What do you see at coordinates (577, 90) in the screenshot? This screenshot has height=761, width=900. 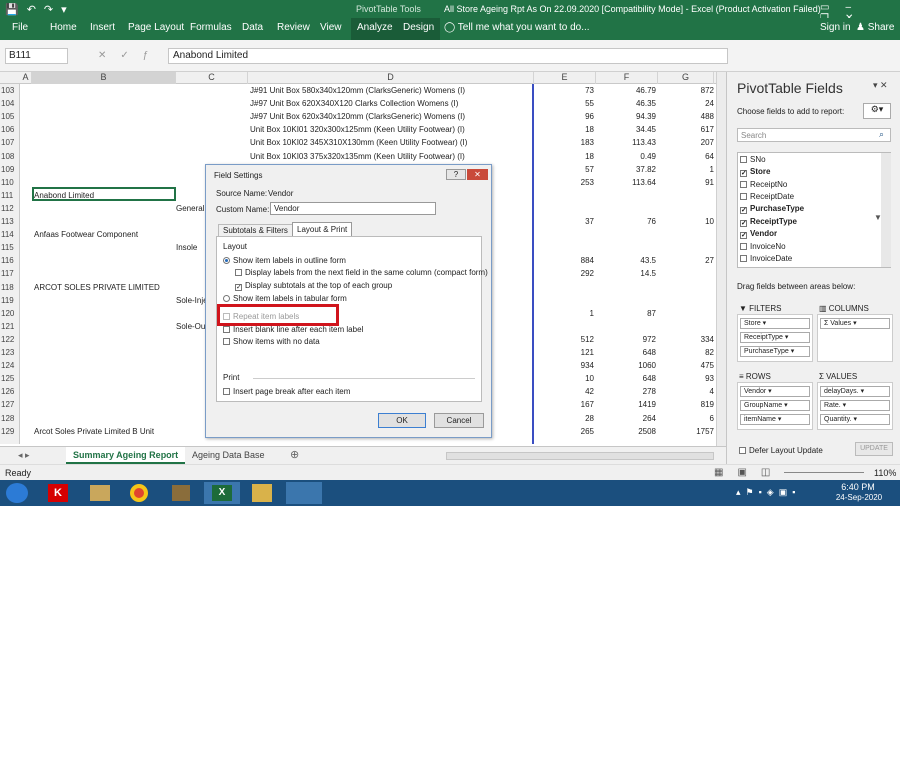 I see `value-cell-e: 73` at bounding box center [577, 90].